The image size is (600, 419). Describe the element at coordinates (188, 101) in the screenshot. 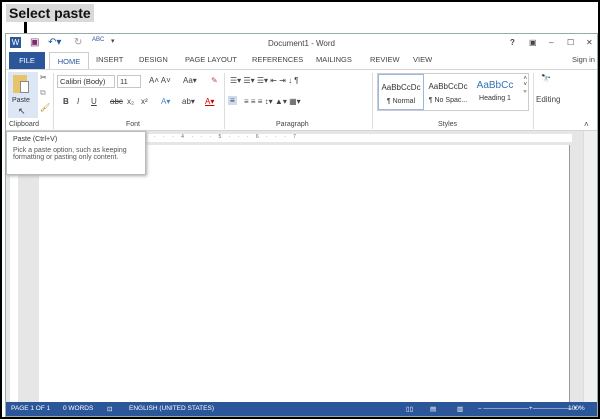

I see `highlight-icon: ab▾` at that location.